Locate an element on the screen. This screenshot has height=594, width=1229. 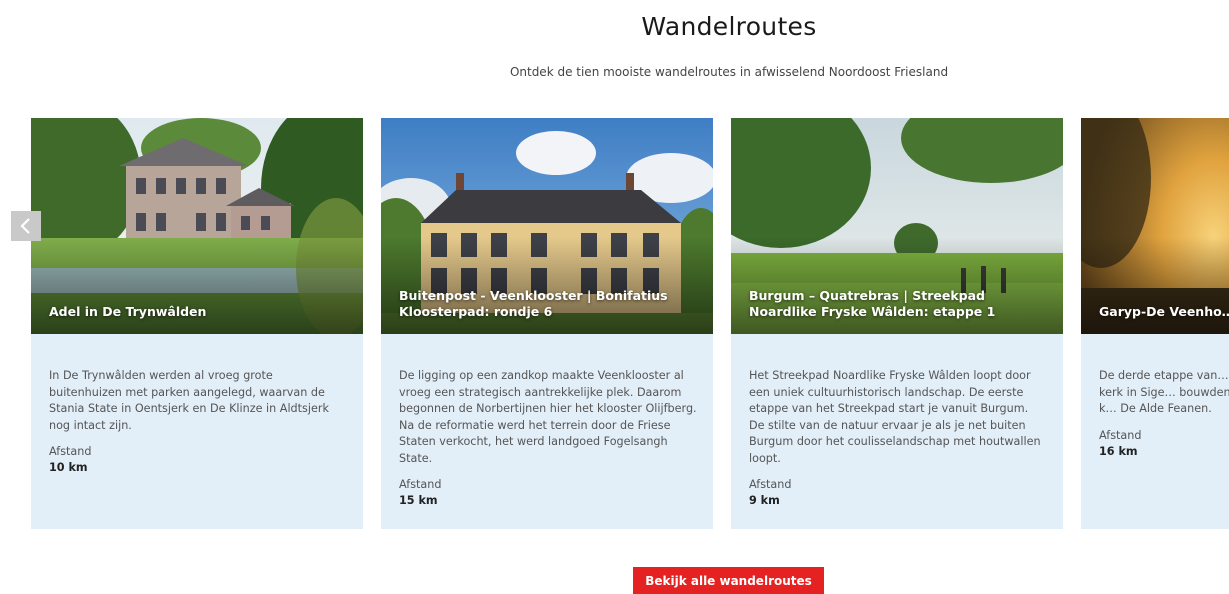
distance-value: 10 km is located at coordinates (68, 467).